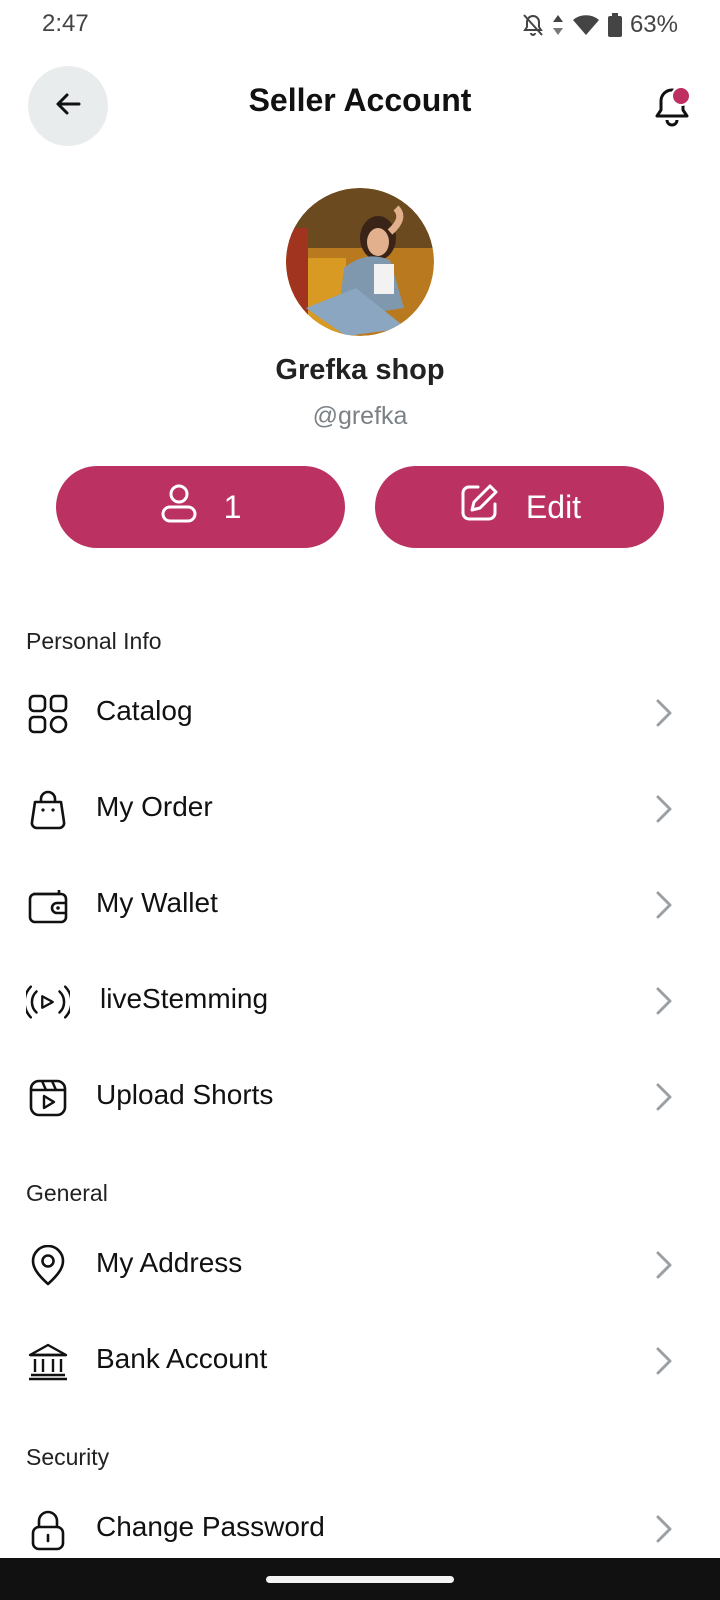  Describe the element at coordinates (360, 712) in the screenshot. I see `menu-item-catalog: Catalog` at that location.